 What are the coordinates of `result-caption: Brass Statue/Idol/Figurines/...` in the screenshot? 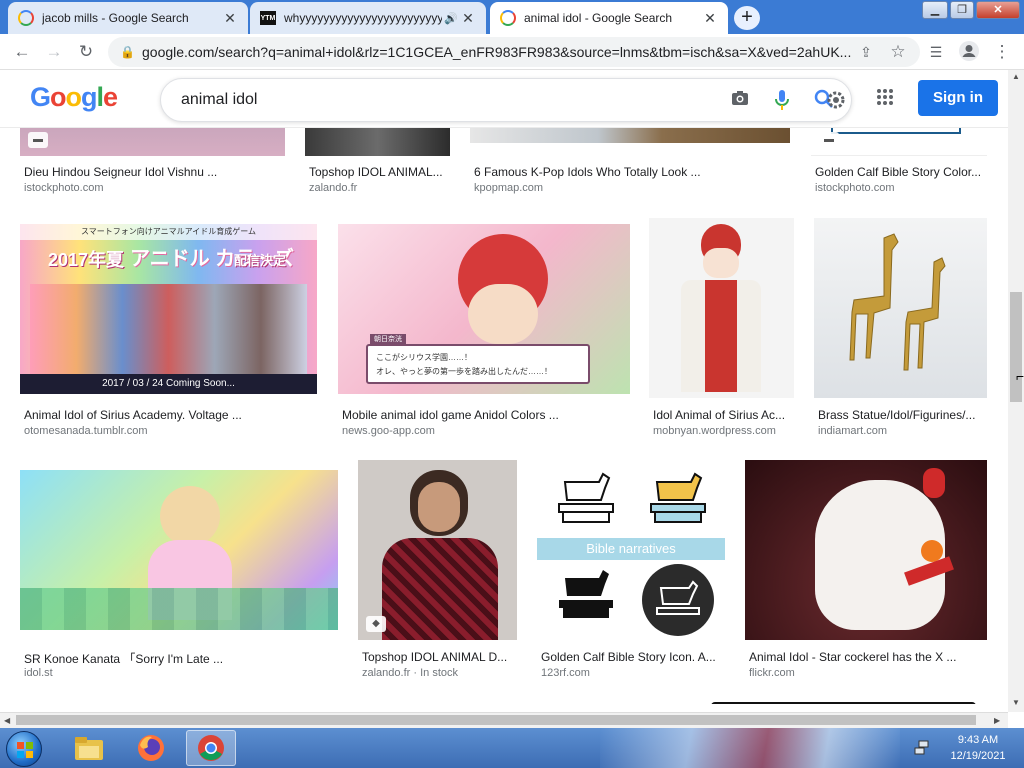 It's located at (902, 415).